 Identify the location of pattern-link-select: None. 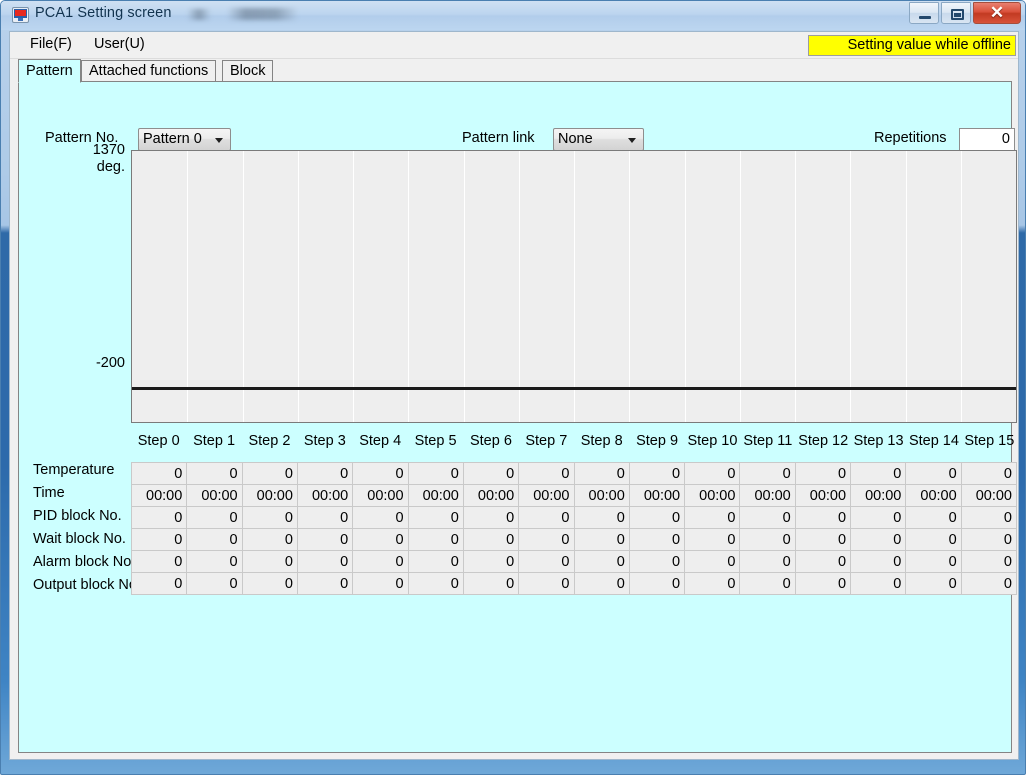
(598, 139).